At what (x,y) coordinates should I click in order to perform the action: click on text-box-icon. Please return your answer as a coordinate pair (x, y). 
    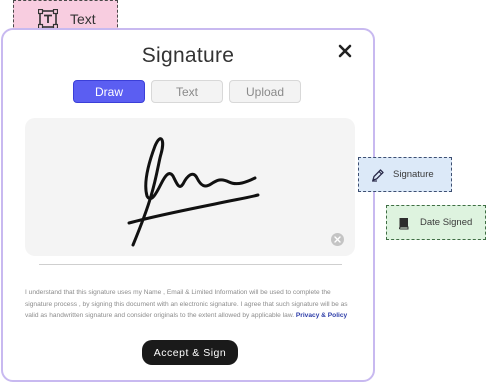
    Looking at the image, I should click on (48, 18).